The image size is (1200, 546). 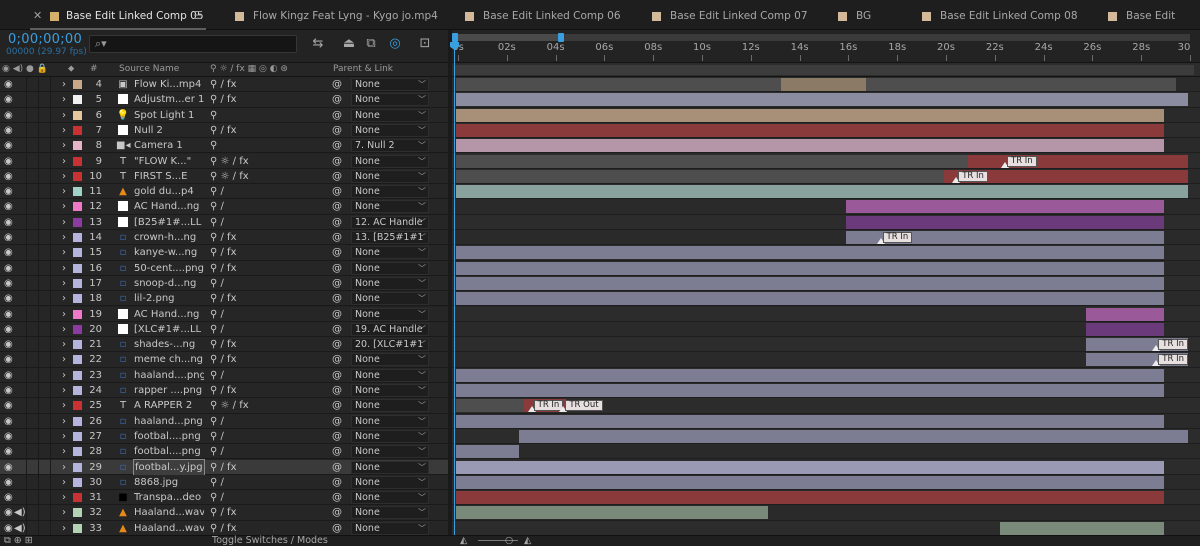 I want to click on motion-blur-icon: ◎, so click(x=395, y=44).